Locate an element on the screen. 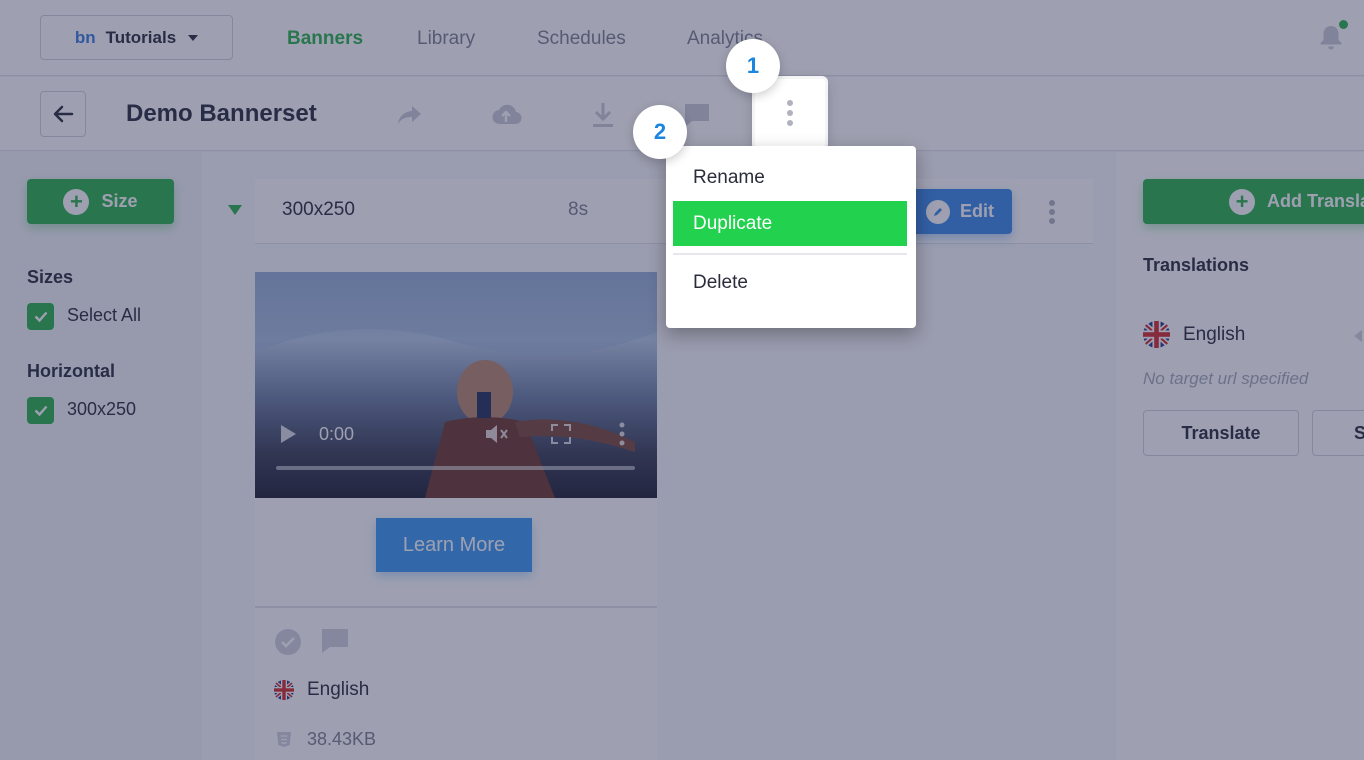 The image size is (1364, 760). menu-divider is located at coordinates (790, 254).